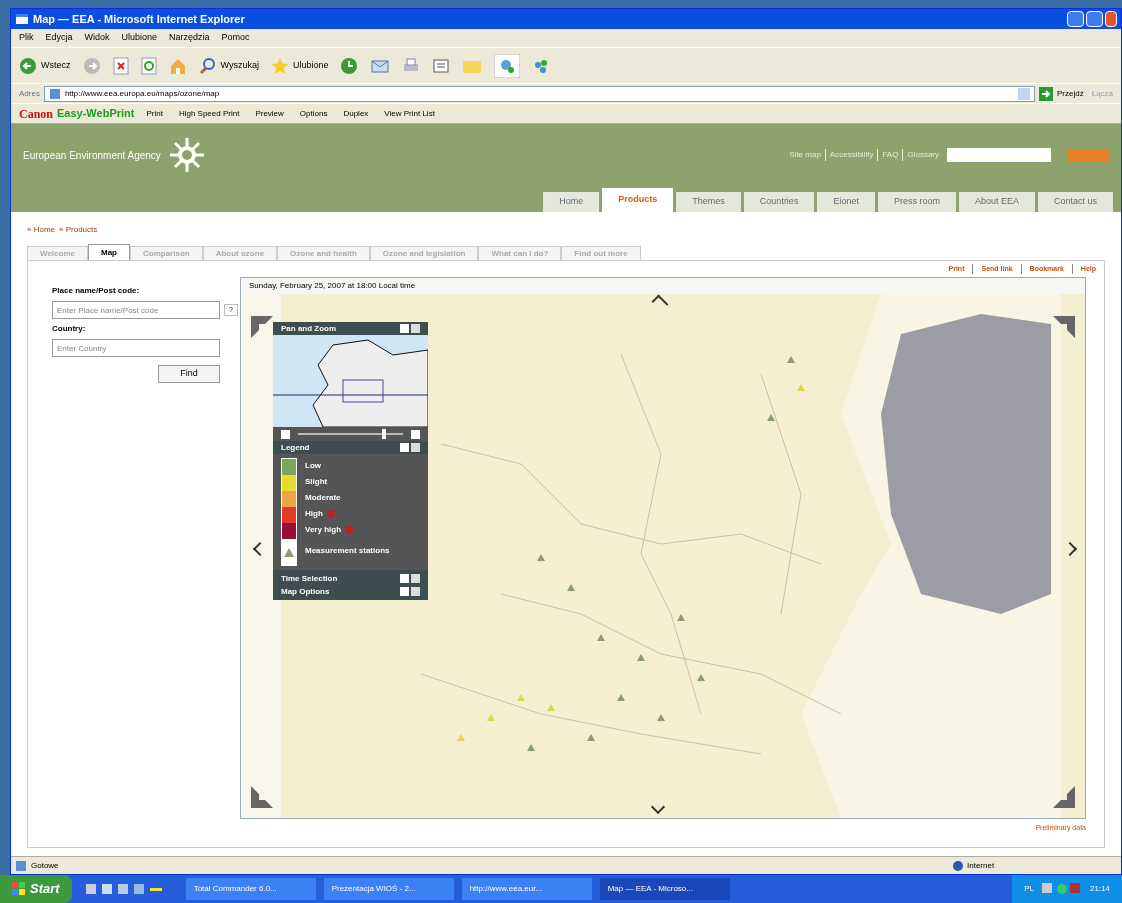 Image resolution: width=1122 pixels, height=903 pixels. Describe the element at coordinates (295, 447) in the screenshot. I see `panel-title: Legend` at that location.